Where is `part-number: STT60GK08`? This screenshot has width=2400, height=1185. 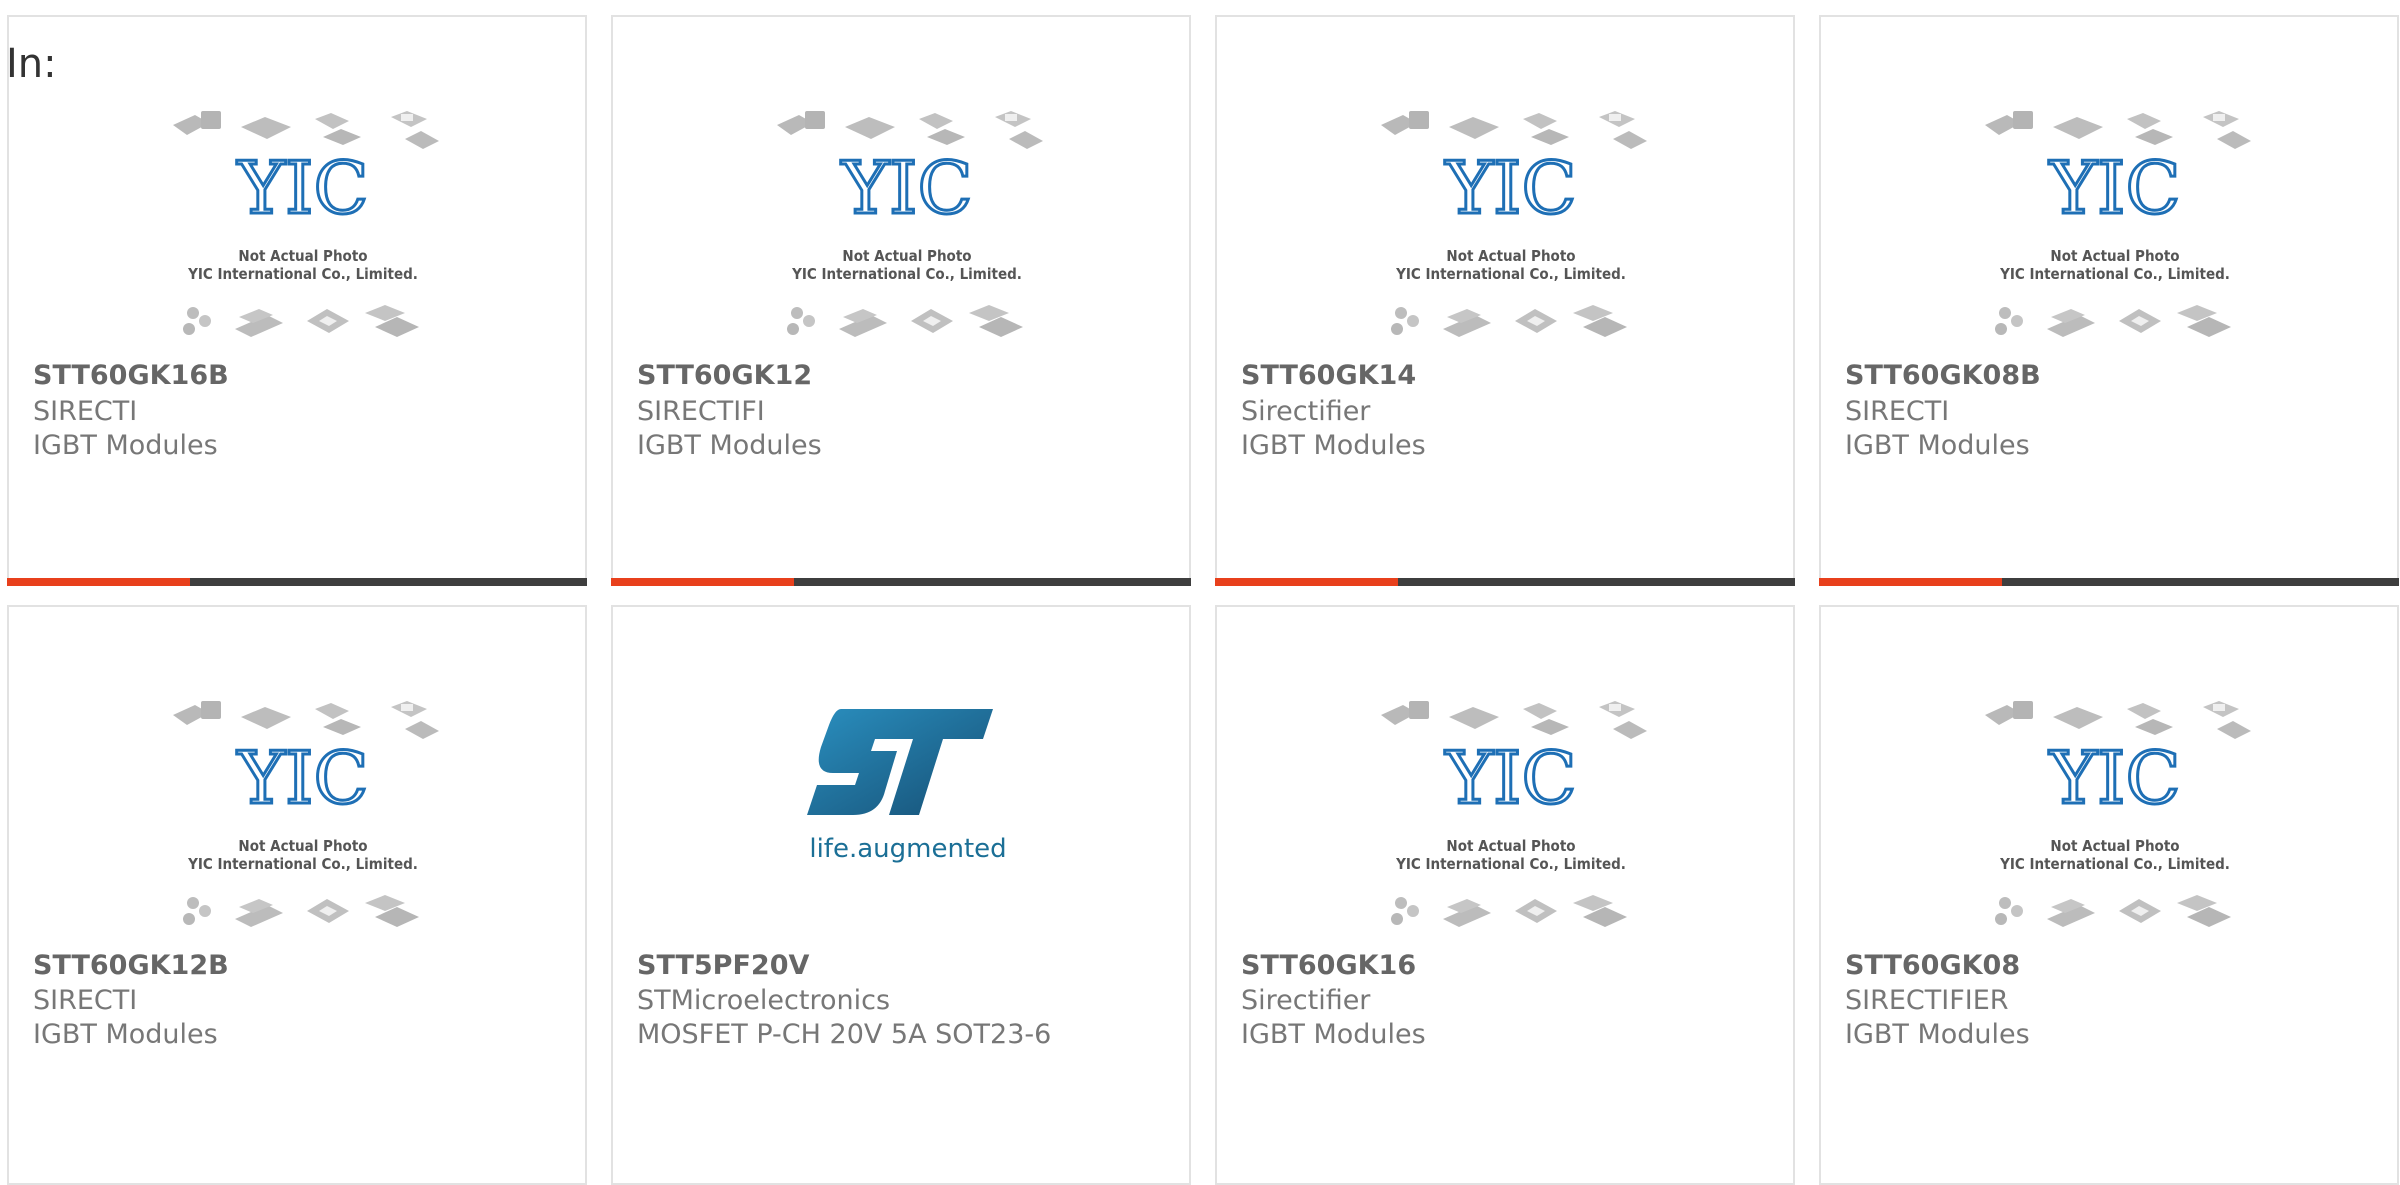 part-number: STT60GK08 is located at coordinates (1932, 966).